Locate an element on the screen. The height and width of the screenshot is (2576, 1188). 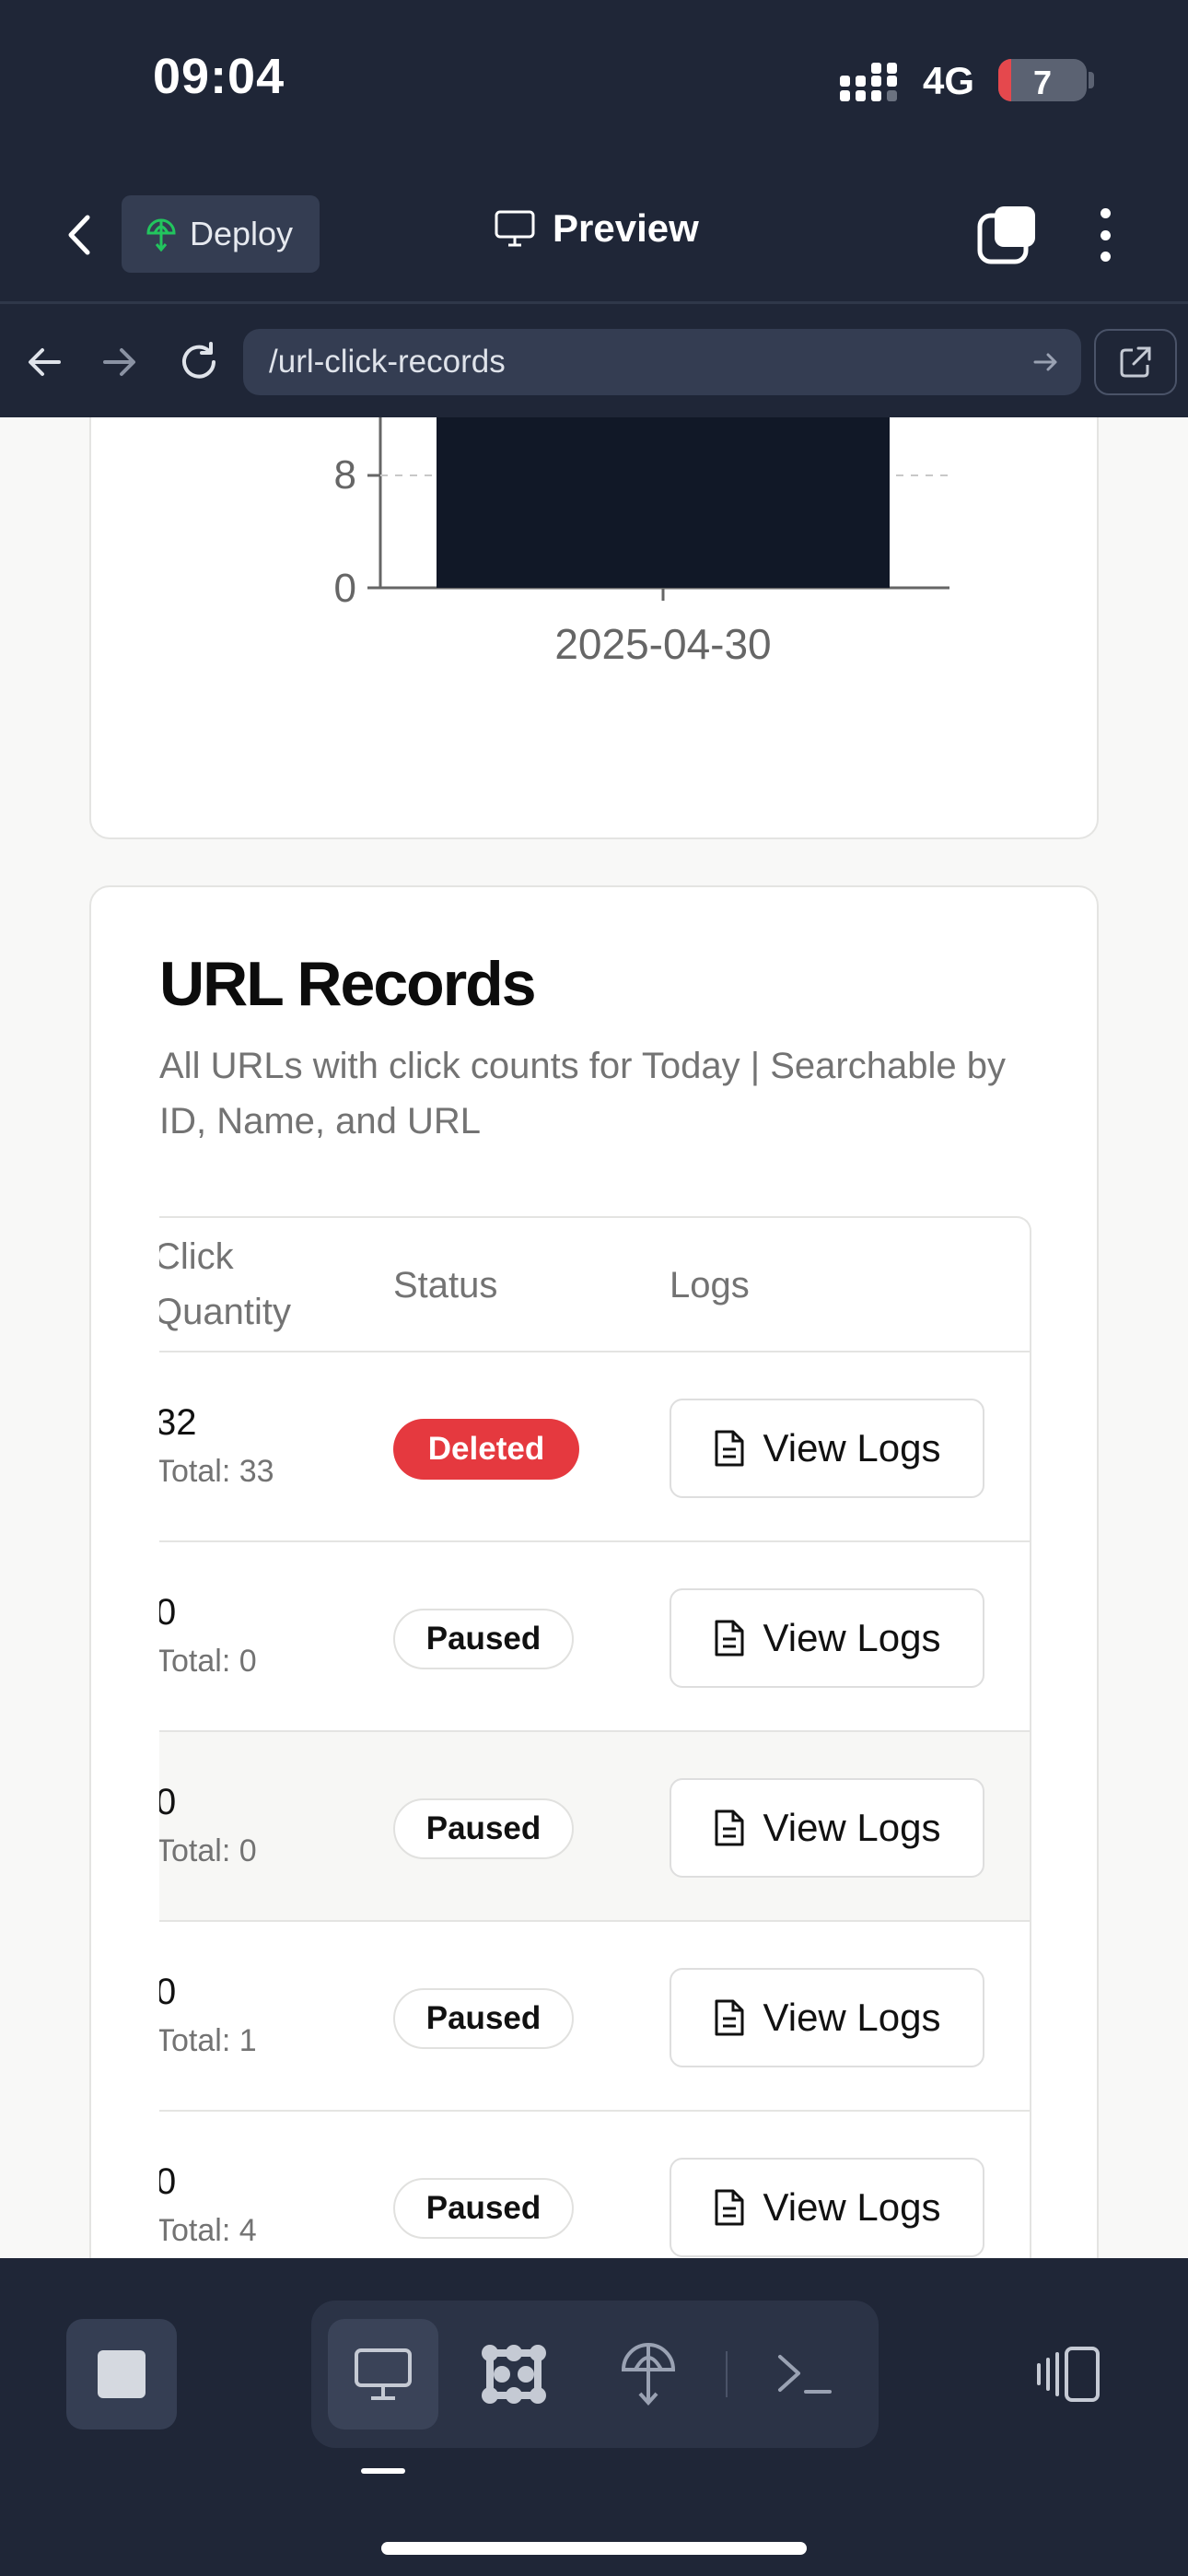
status-bar: 09:04 4G 7 is located at coordinates (594, 83).